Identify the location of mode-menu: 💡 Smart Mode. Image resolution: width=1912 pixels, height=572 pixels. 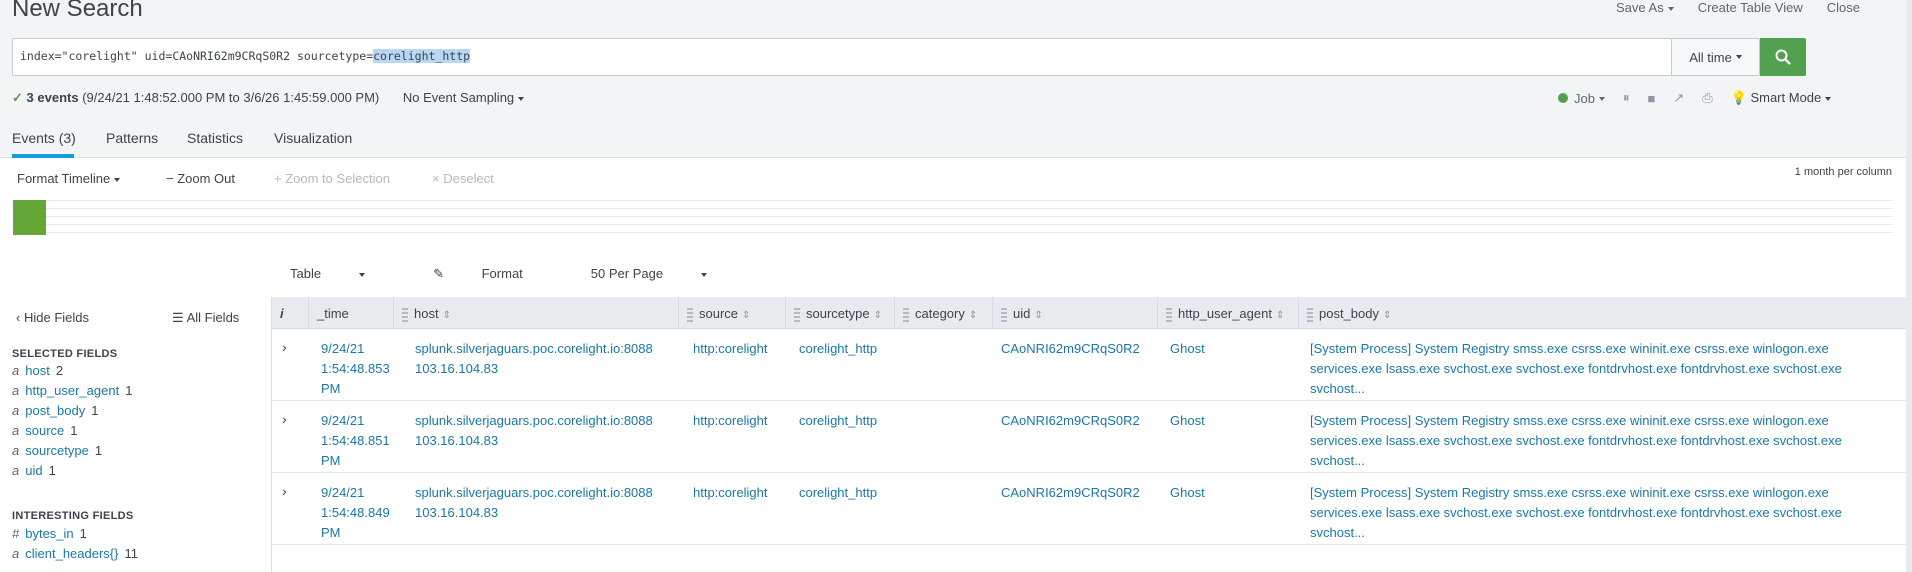
(1781, 98).